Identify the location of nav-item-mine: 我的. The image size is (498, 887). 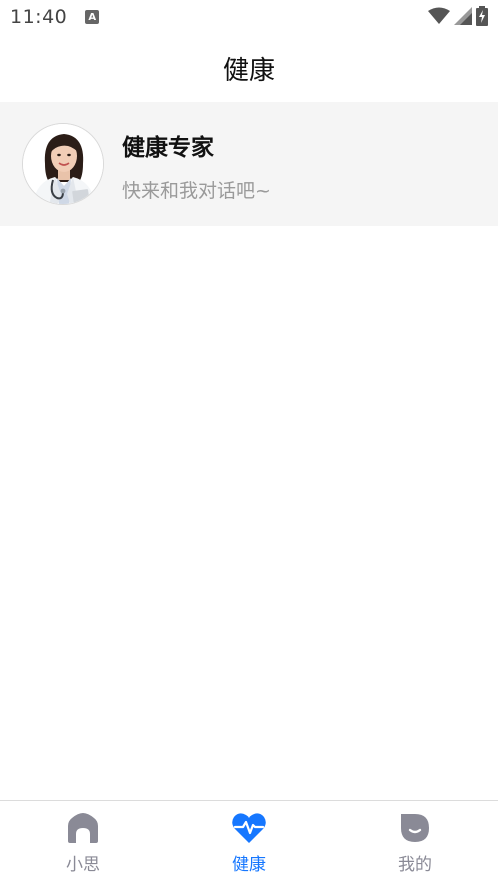
(415, 844).